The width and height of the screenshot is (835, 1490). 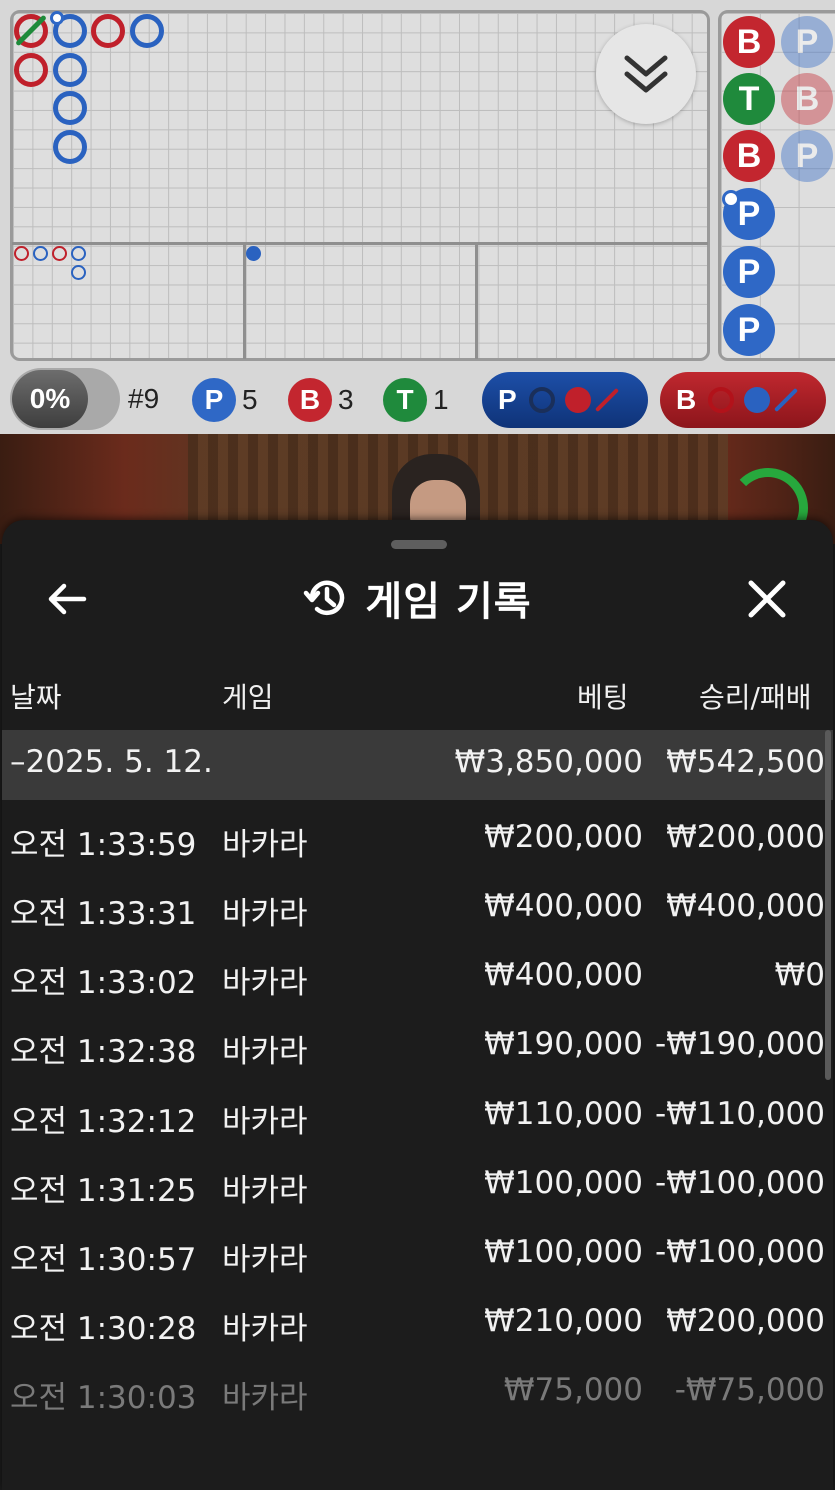 What do you see at coordinates (743, 400) in the screenshot?
I see `banker-ask-button: B` at bounding box center [743, 400].